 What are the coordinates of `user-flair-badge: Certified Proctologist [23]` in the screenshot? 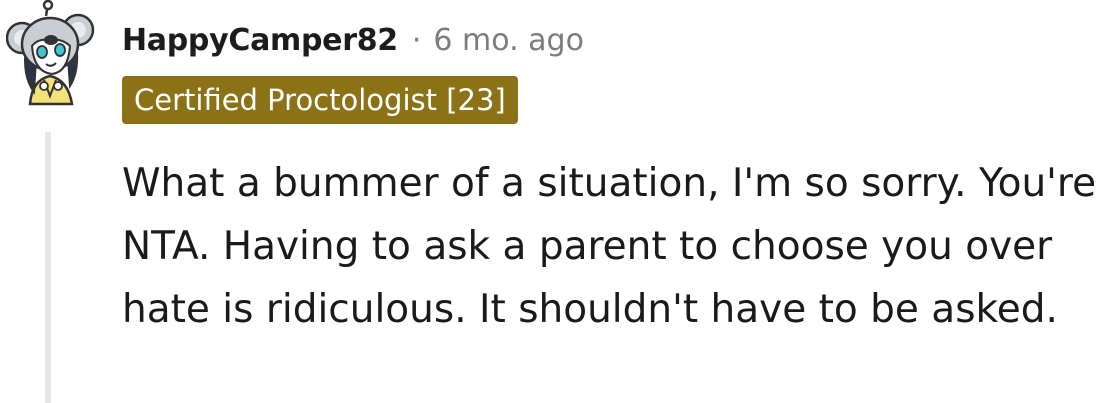 It's located at (320, 100).